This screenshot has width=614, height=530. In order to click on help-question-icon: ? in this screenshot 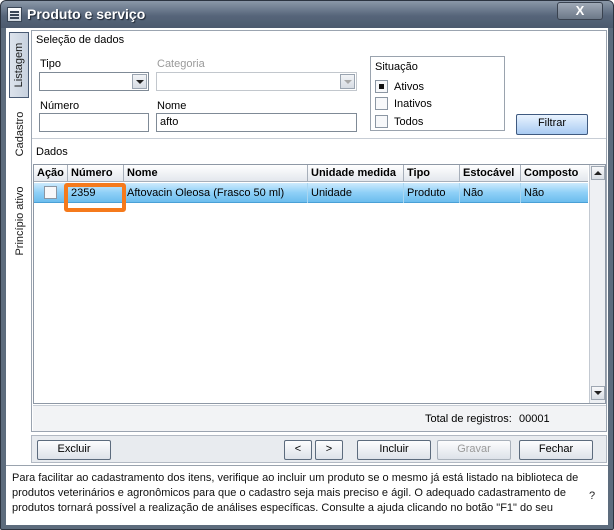, I will do `click(592, 496)`.